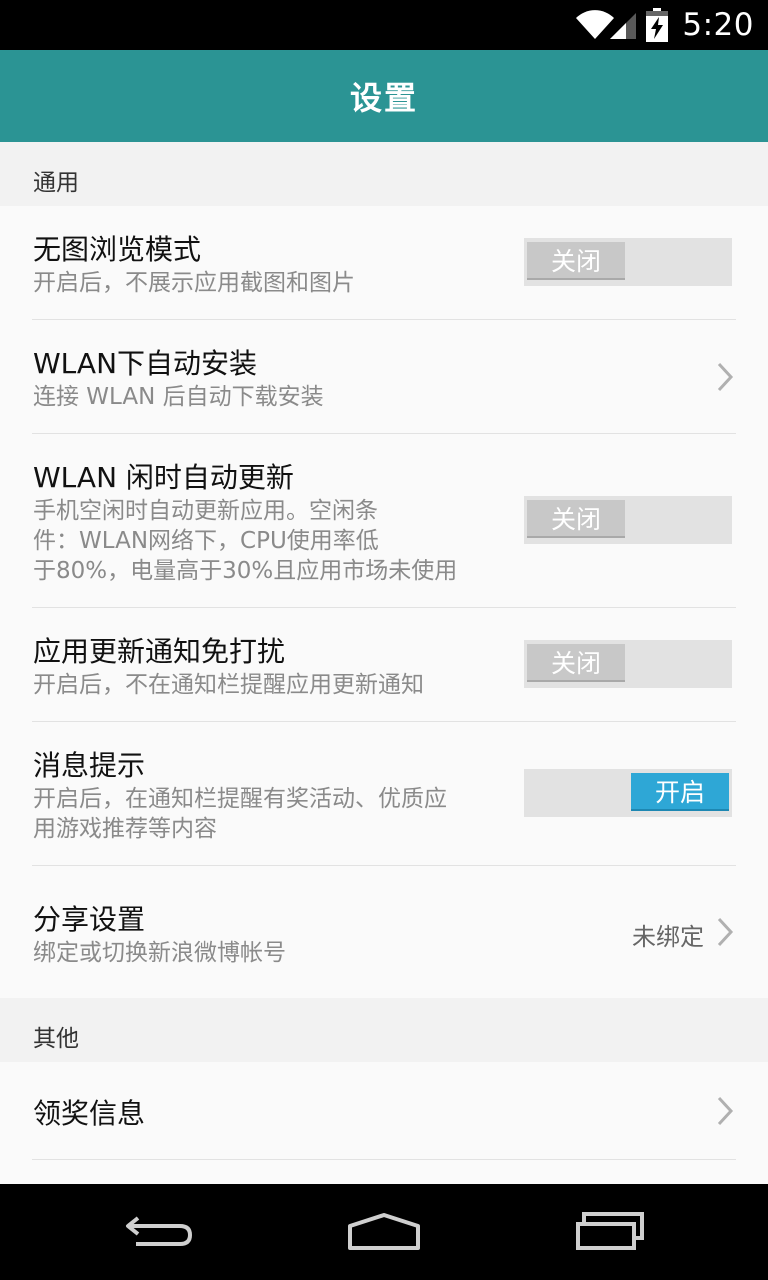 Image resolution: width=768 pixels, height=1280 pixels. I want to click on update-notification-dnd-toggle: 关闭, so click(628, 664).